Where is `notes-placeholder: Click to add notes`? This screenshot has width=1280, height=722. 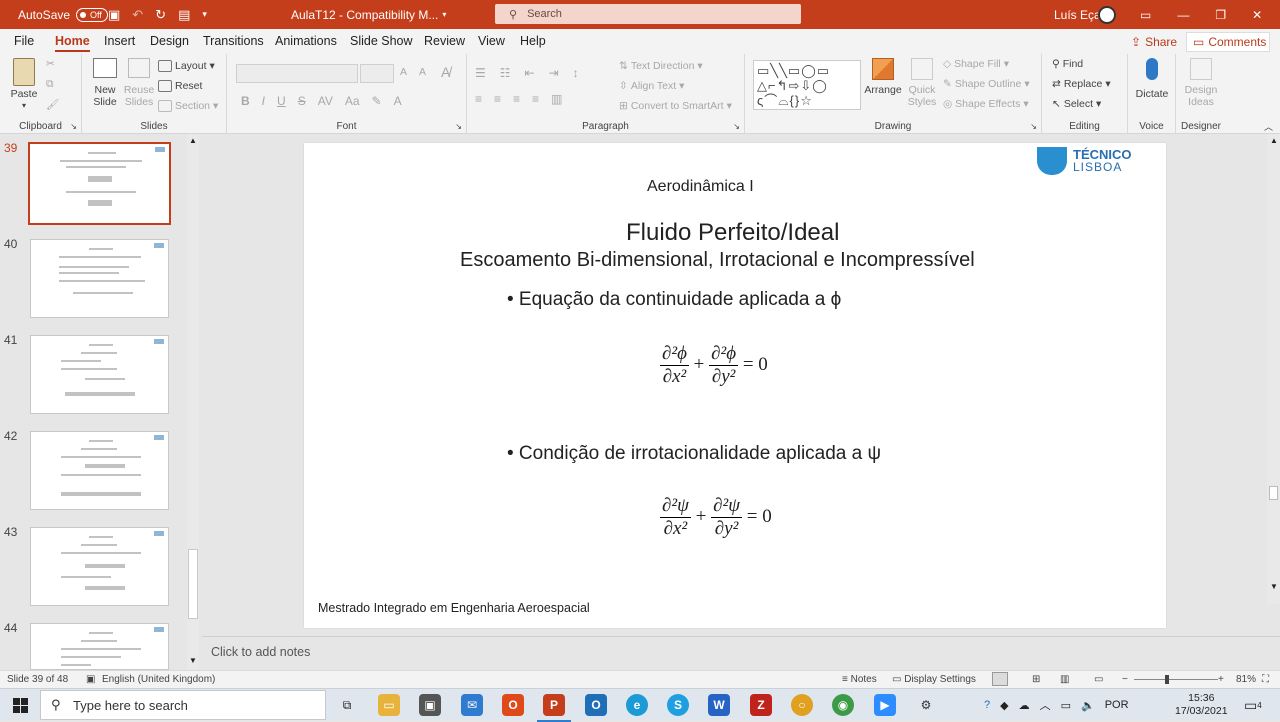
notes-placeholder: Click to add notes is located at coordinates (260, 652).